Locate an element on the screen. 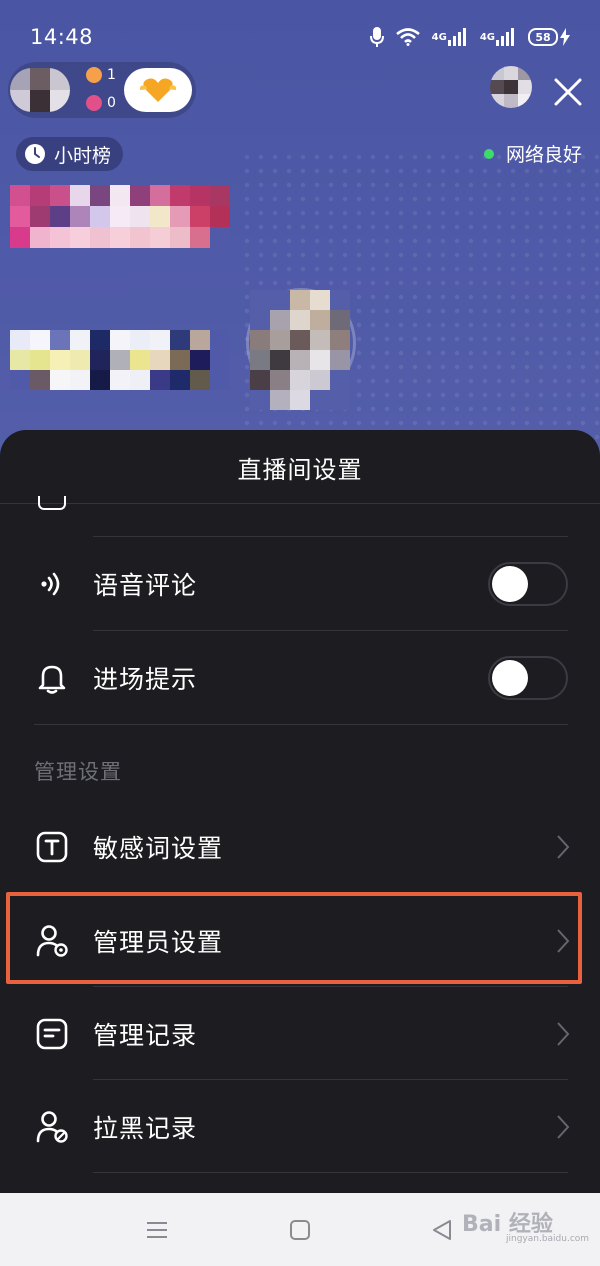 This screenshot has height=1266, width=600. menu-icon is located at coordinates (157, 1230).